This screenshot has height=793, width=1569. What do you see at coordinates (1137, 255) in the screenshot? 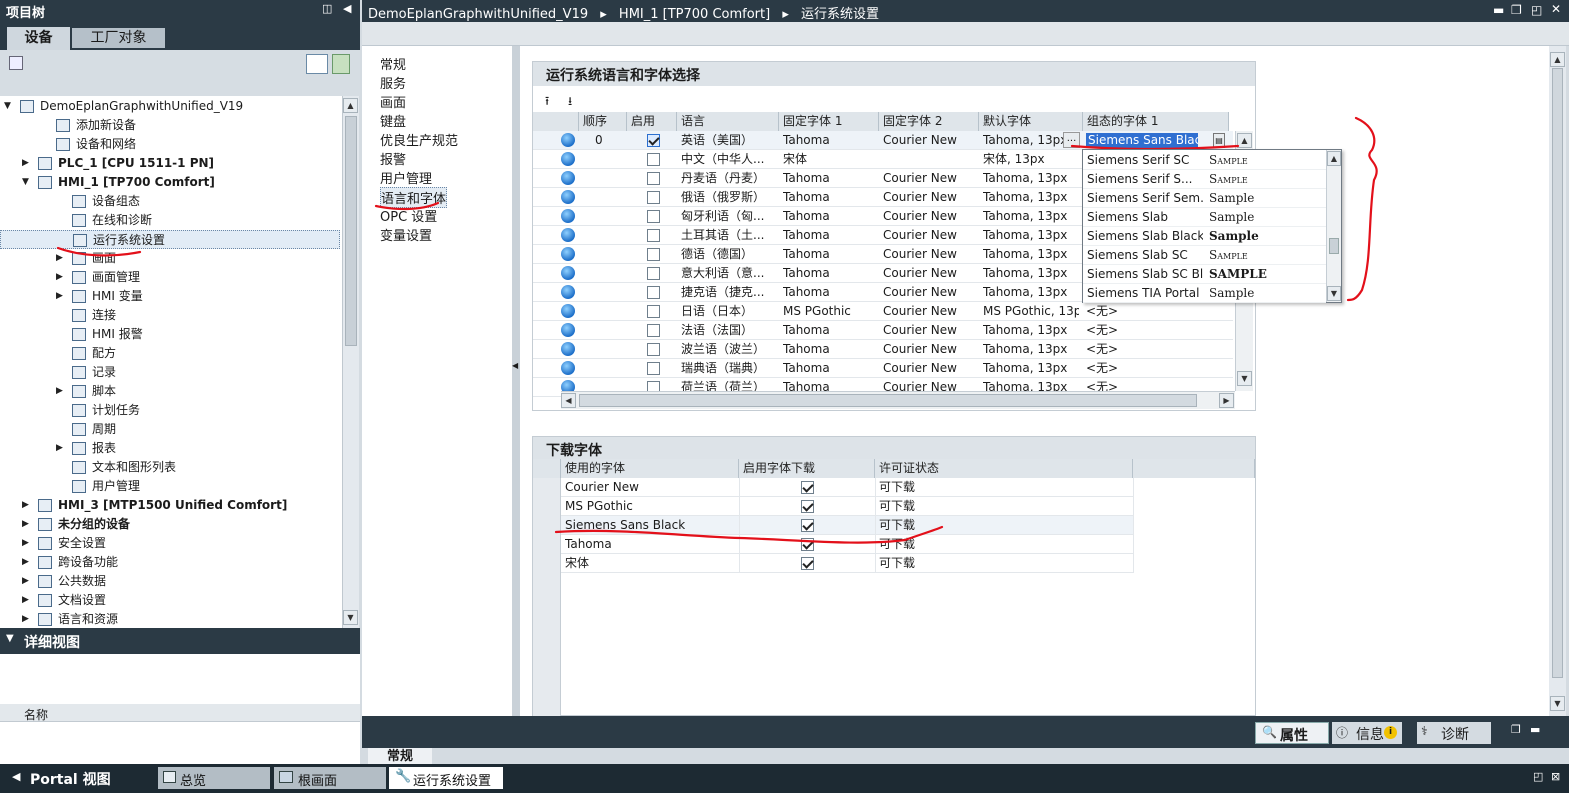
I see `font-option-name: Siemens Slab SC` at bounding box center [1137, 255].